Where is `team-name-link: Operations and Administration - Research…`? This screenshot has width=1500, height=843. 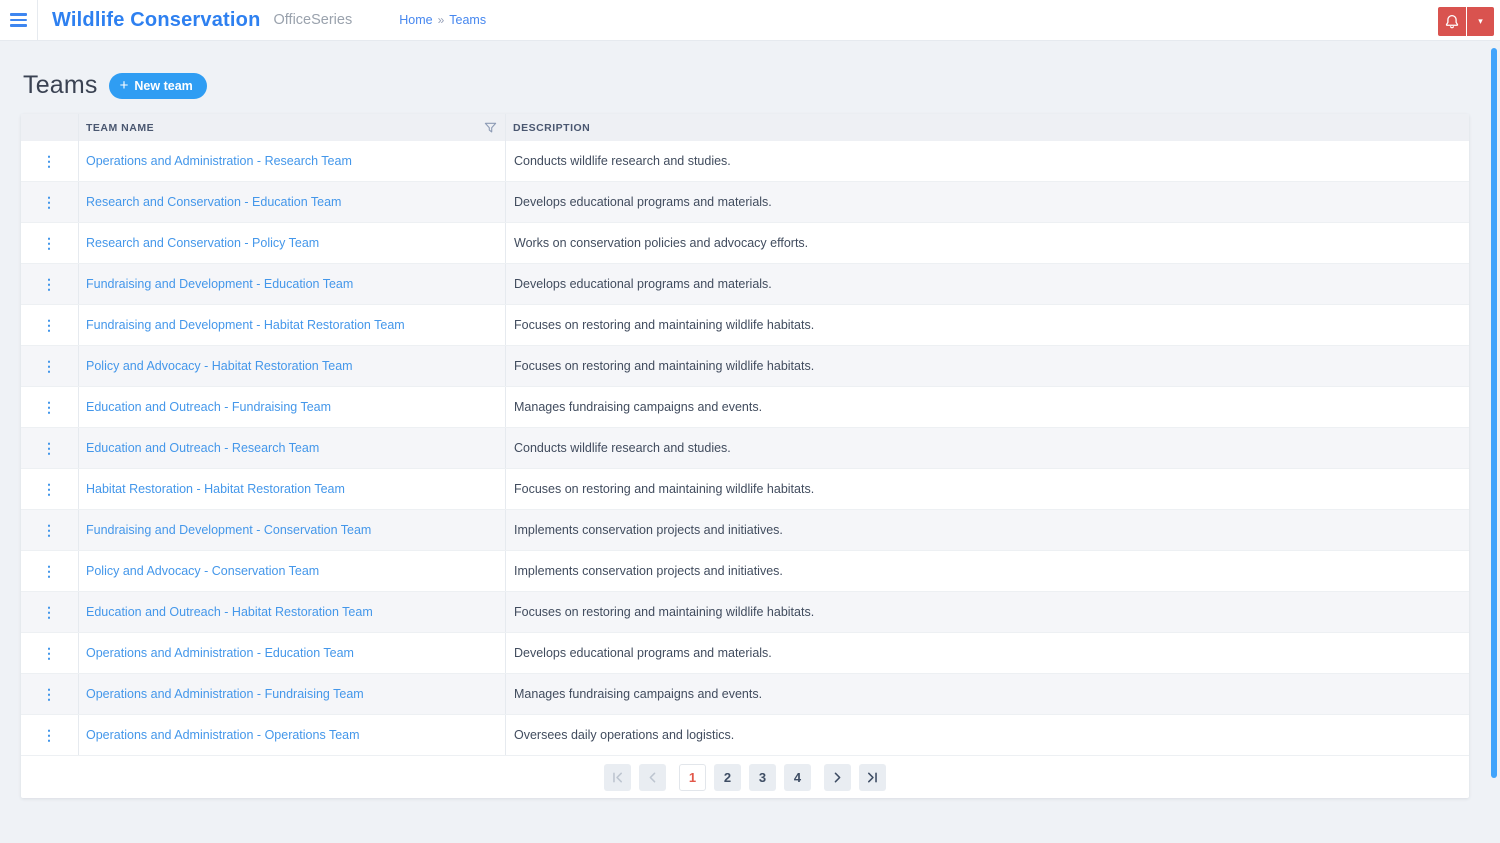
team-name-link: Operations and Administration - Research… is located at coordinates (219, 161).